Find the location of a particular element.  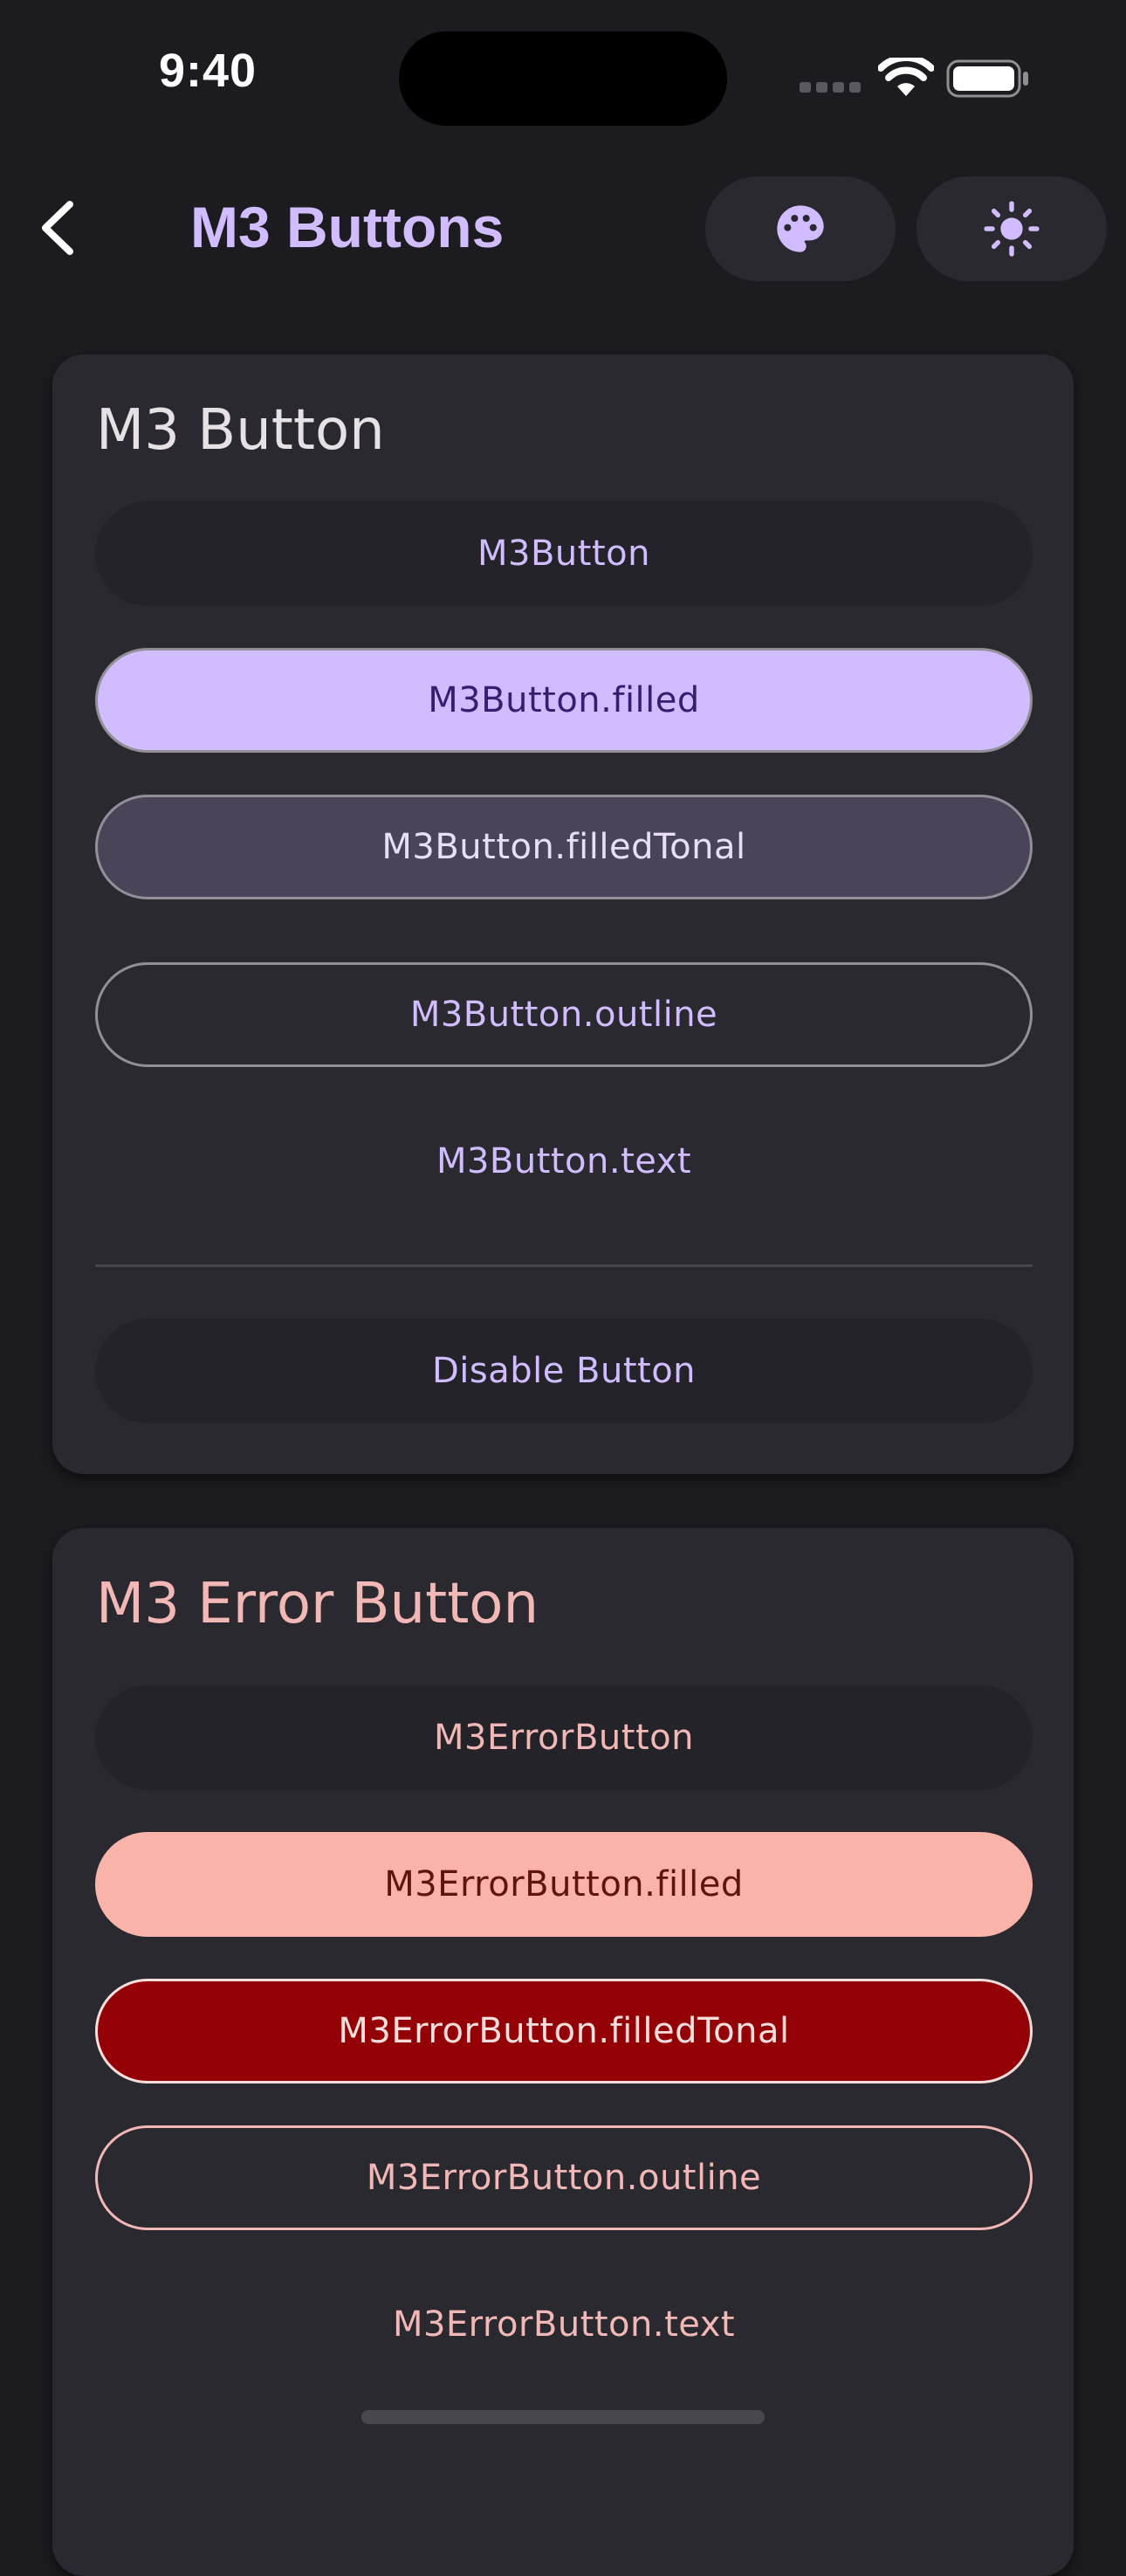

status-time: 9:40 is located at coordinates (208, 71).